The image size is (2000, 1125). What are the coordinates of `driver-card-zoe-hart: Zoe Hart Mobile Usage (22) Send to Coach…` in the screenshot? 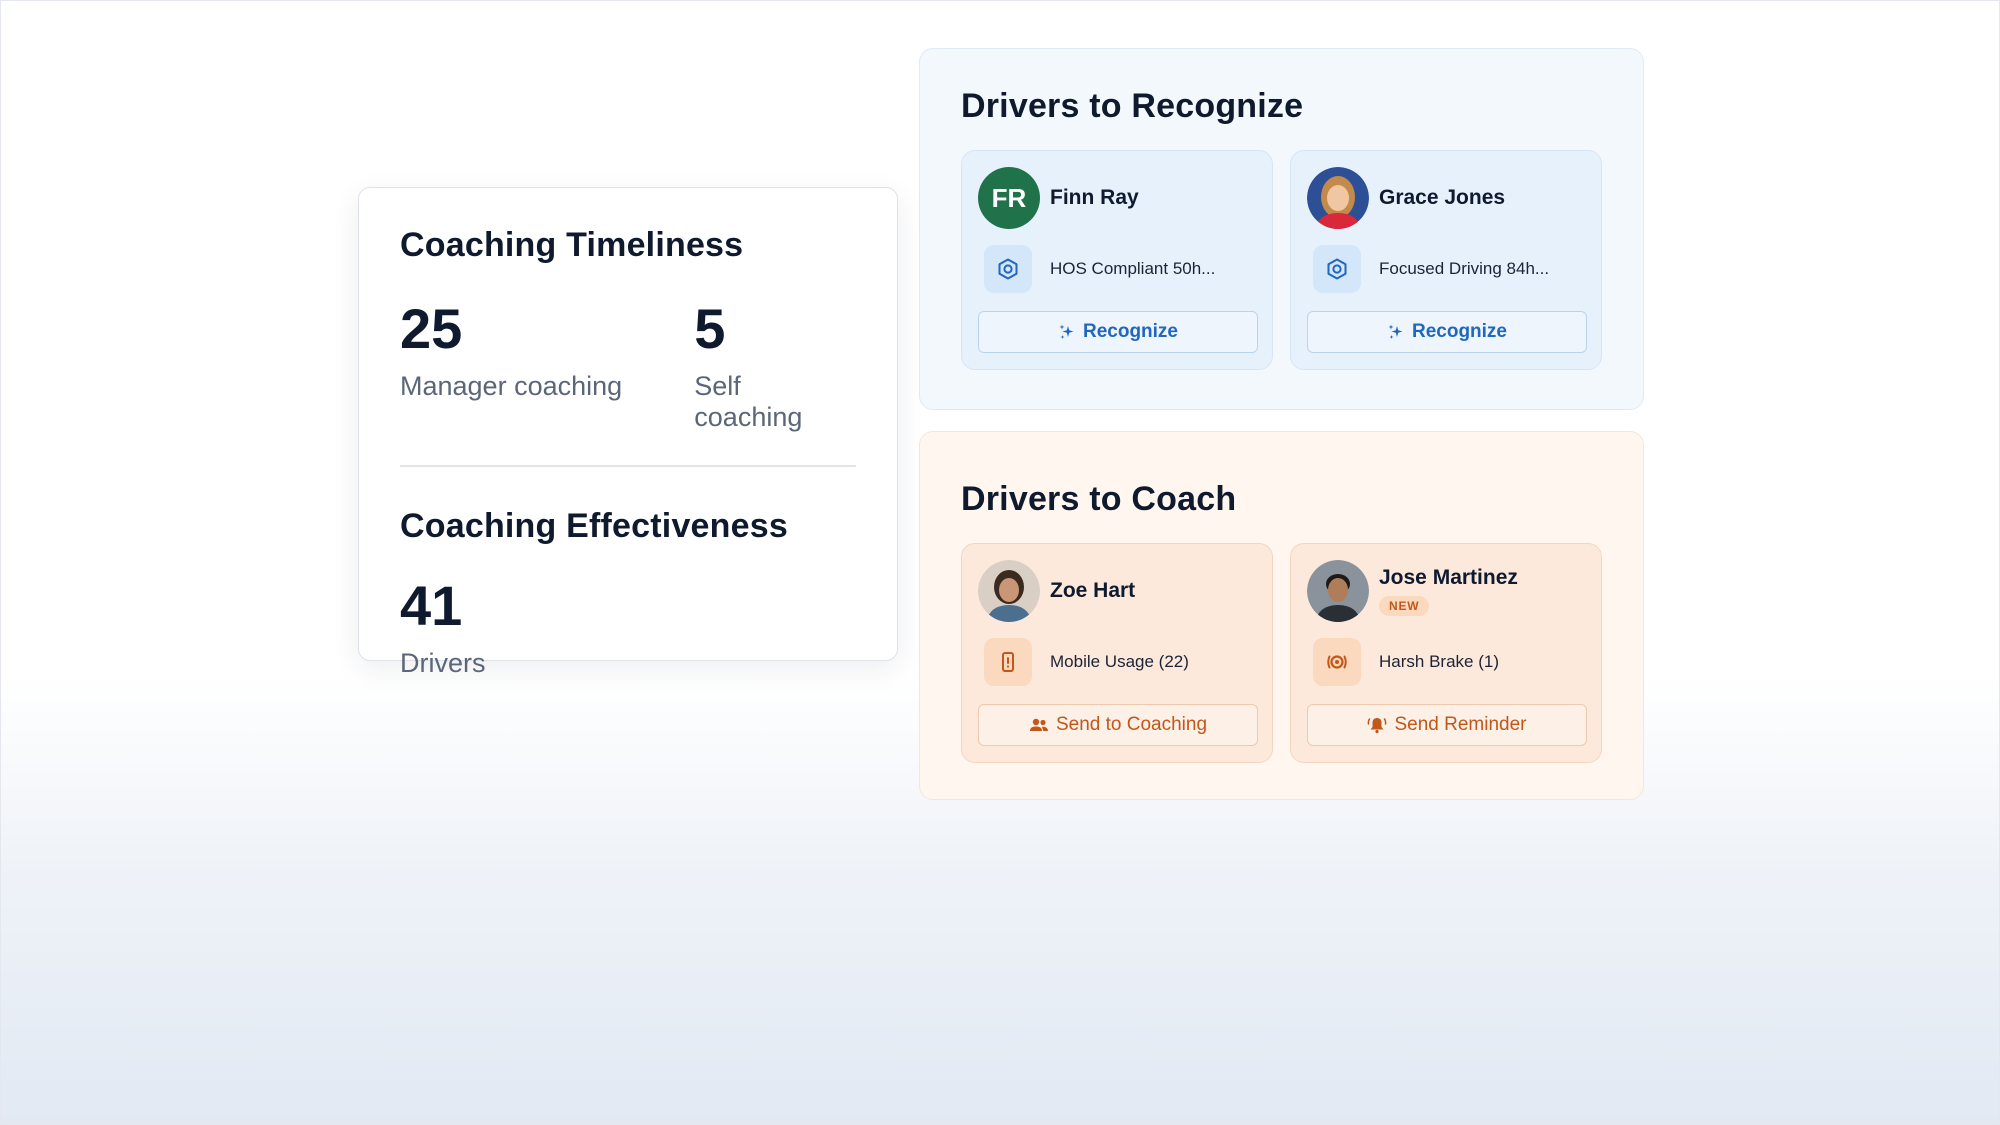 It's located at (1117, 653).